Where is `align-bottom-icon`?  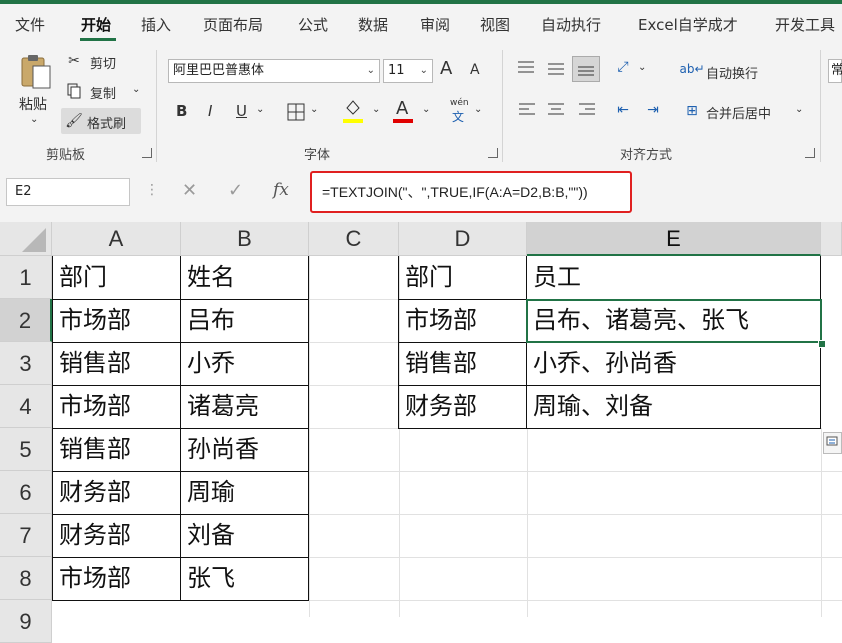
align-bottom-icon is located at coordinates (586, 69).